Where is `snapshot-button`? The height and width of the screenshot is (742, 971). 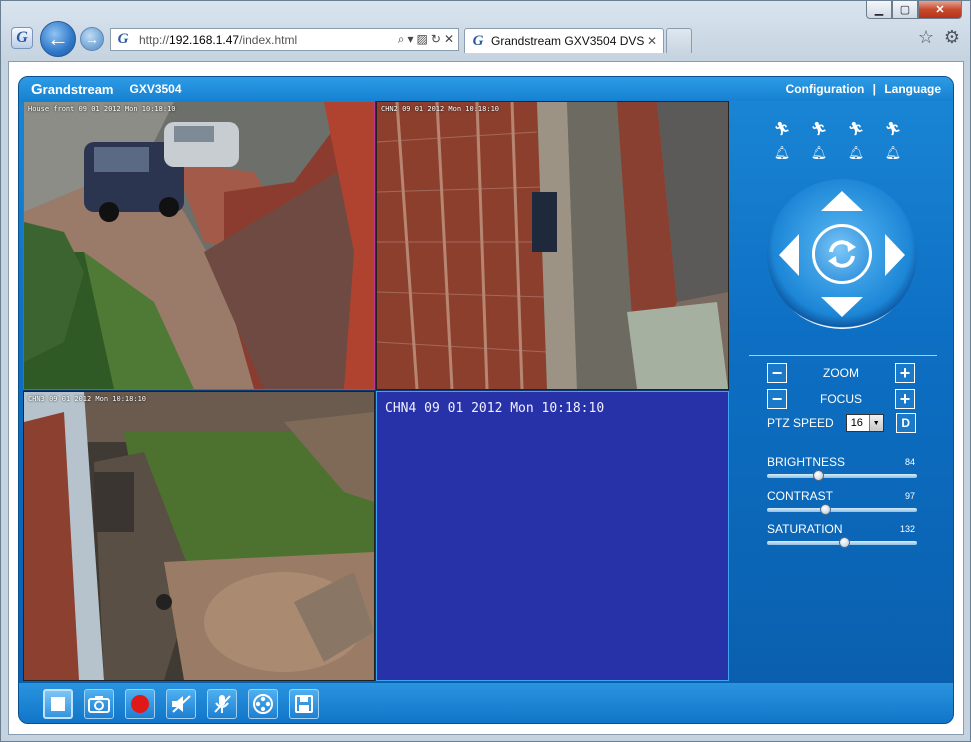 snapshot-button is located at coordinates (99, 704).